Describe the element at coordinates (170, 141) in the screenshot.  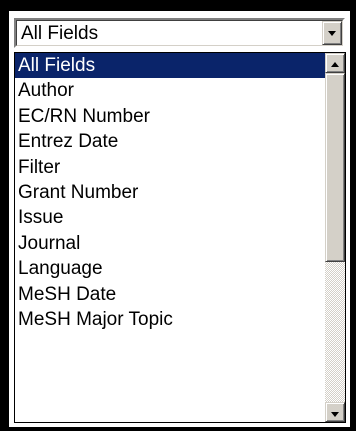
I see `list-item: Entrez Date` at that location.